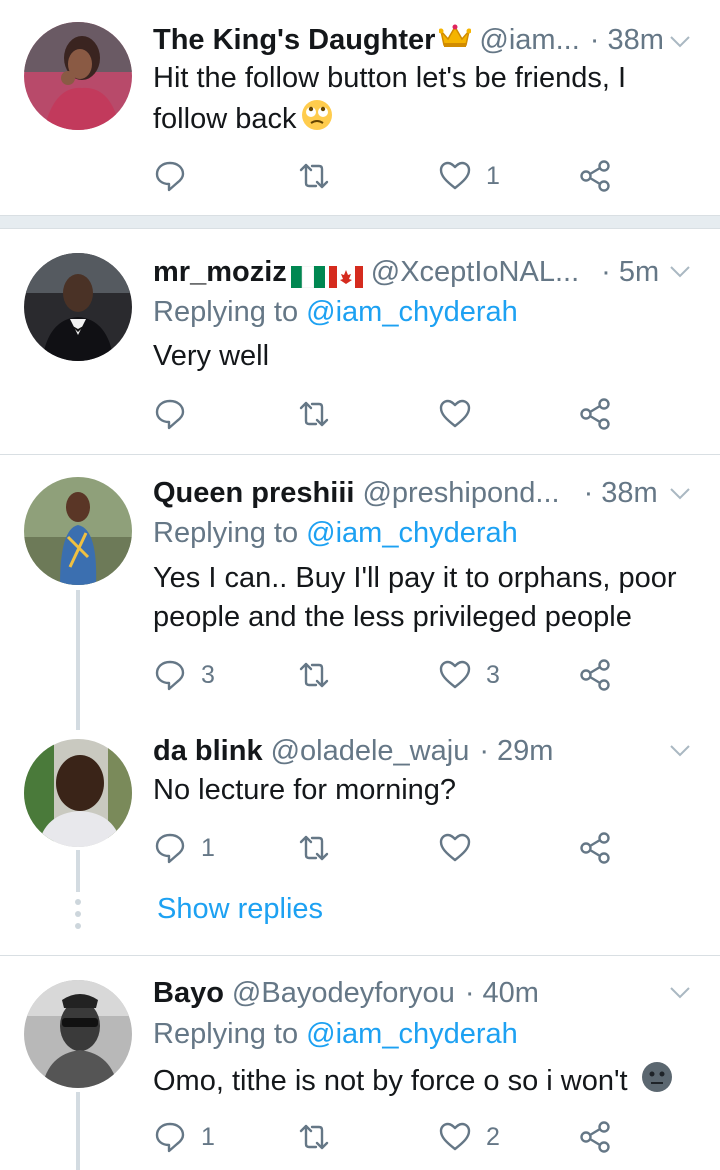  I want to click on like-button: 3, so click(469, 675).